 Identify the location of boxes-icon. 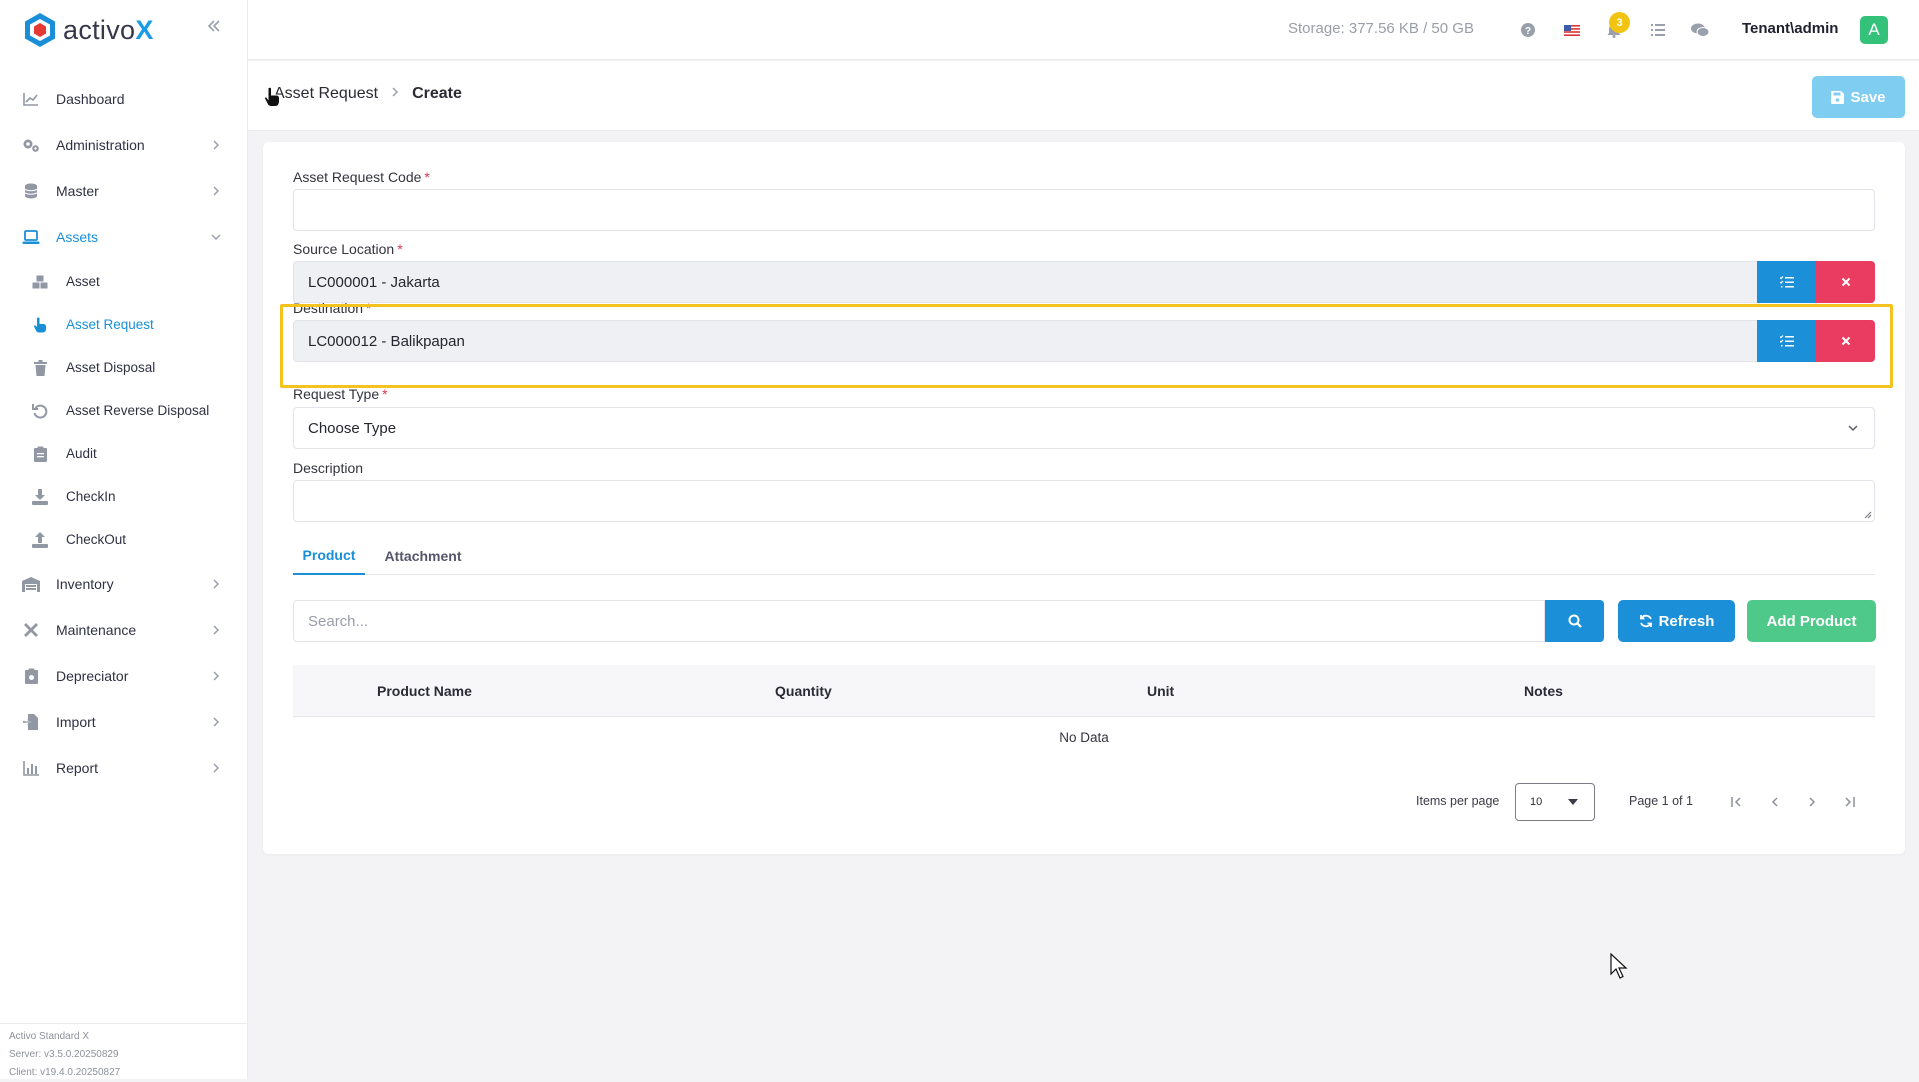
(40, 282).